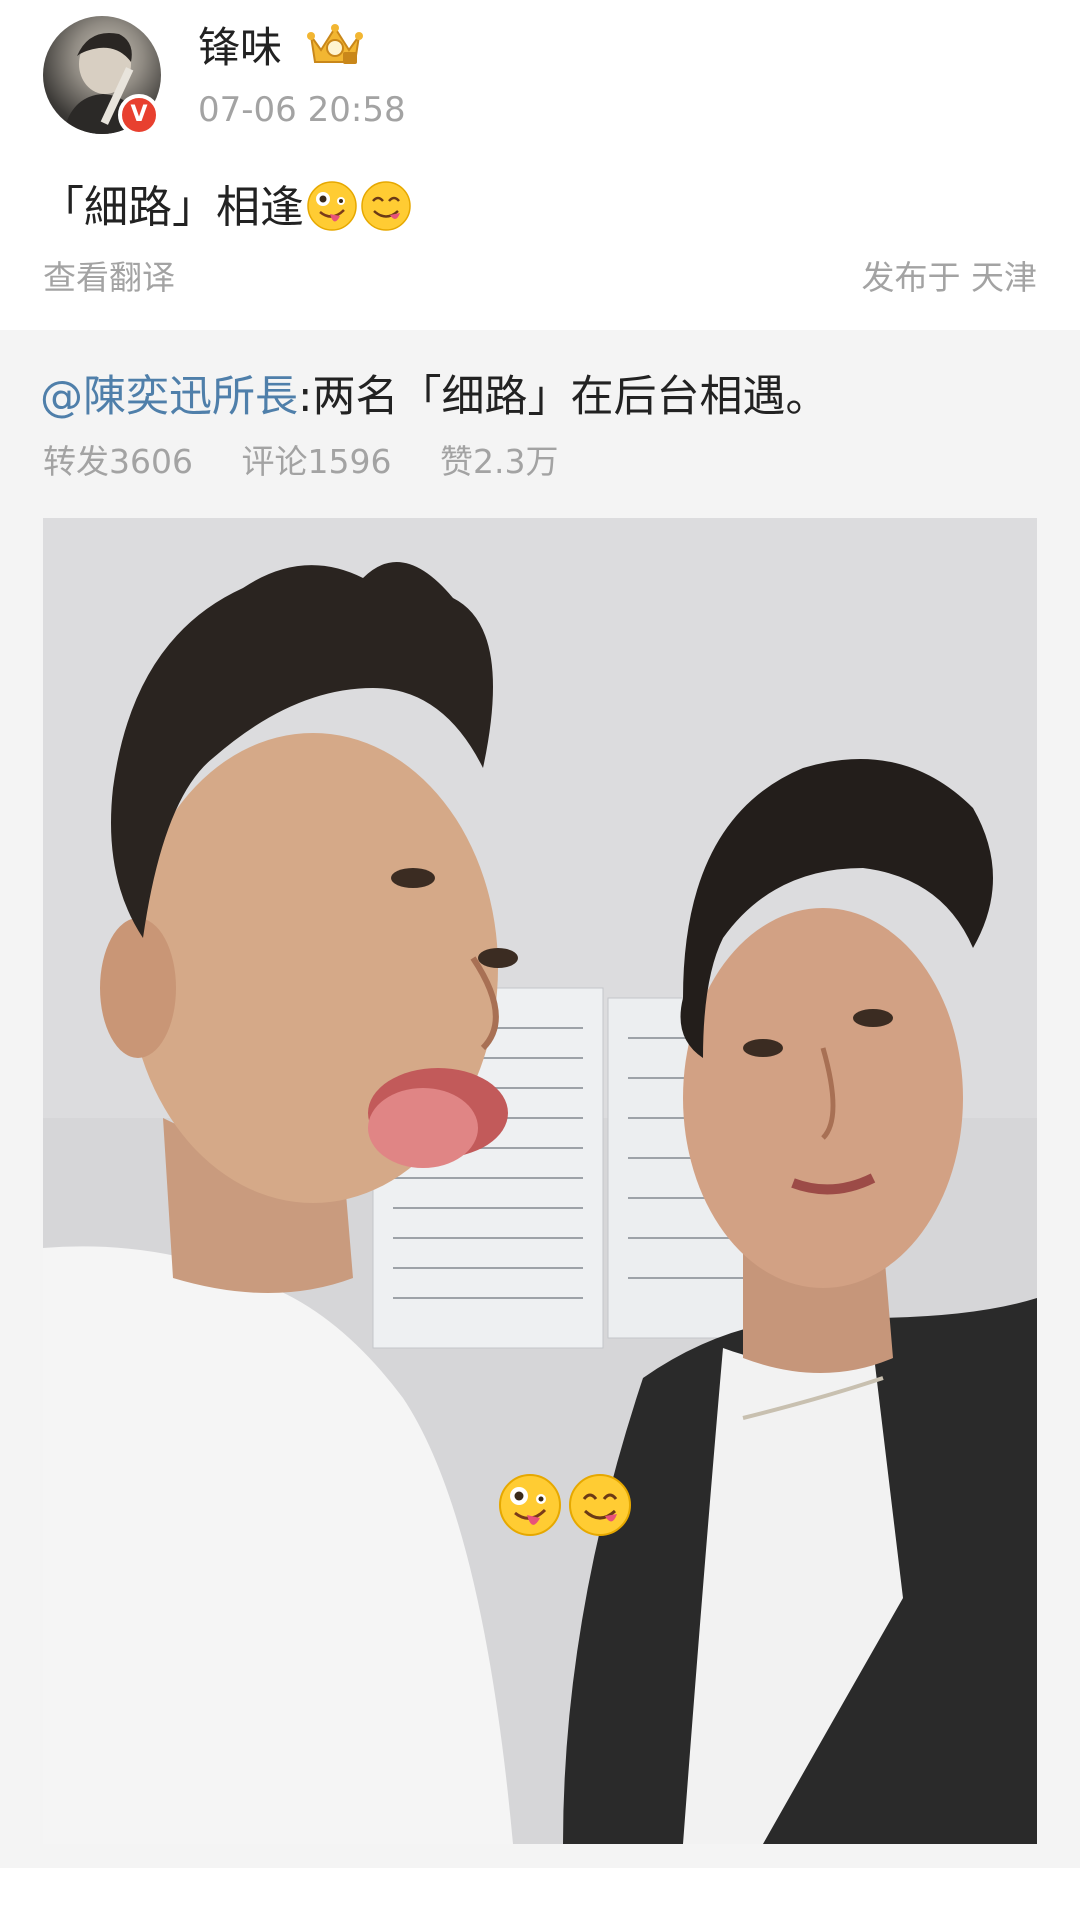  Describe the element at coordinates (386, 206) in the screenshot. I see `face-savoring-food-emoji-icon` at that location.